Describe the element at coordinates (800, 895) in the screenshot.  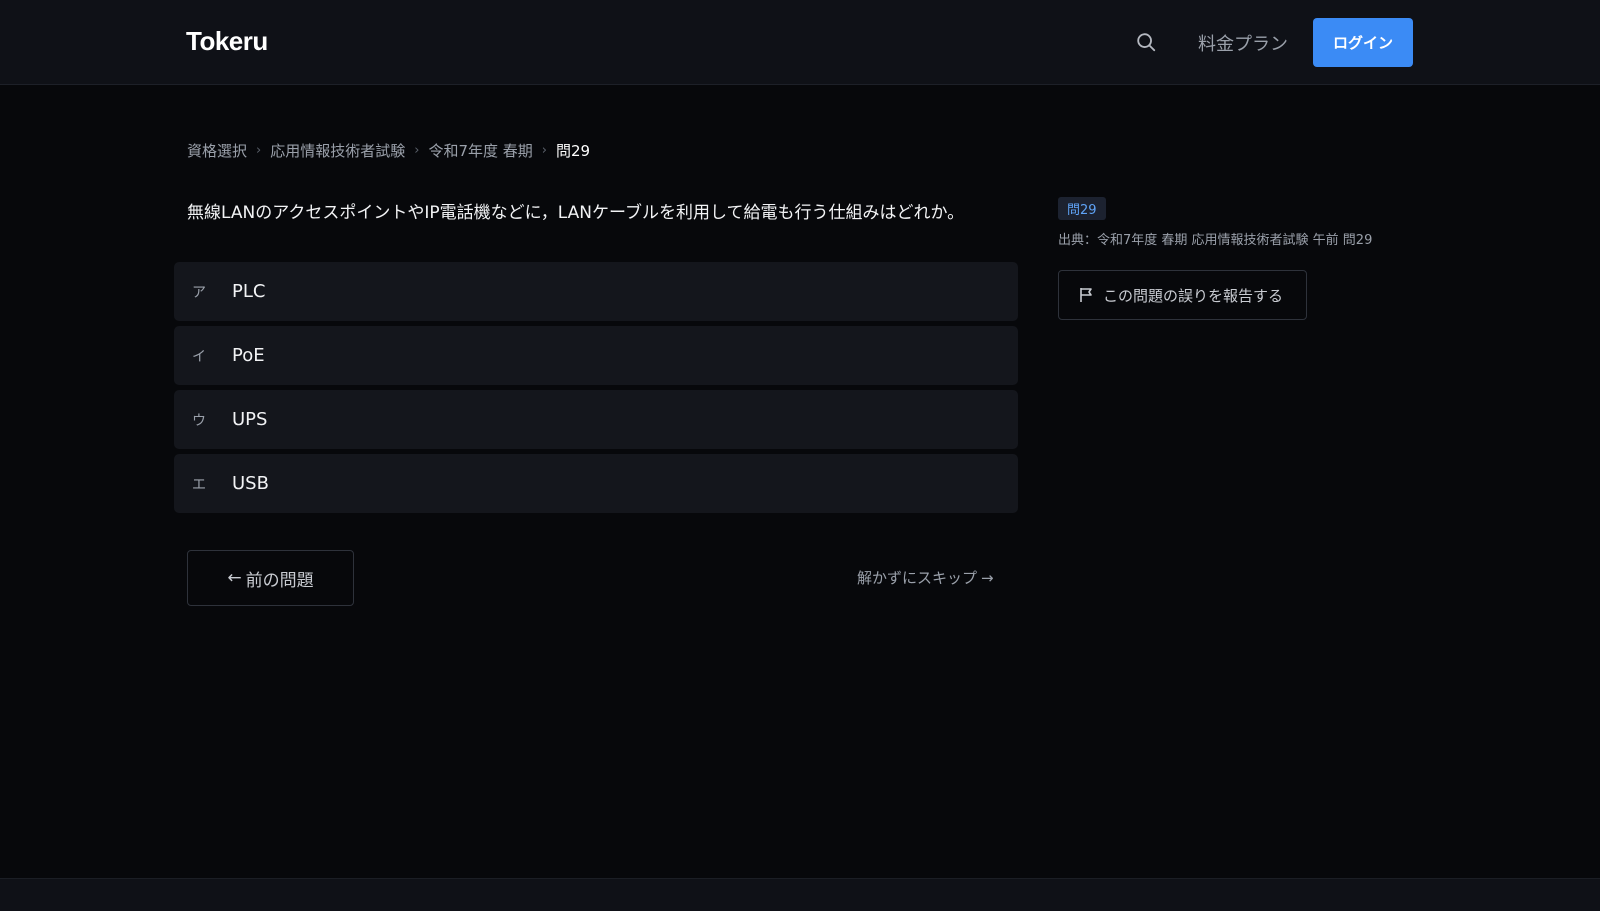
I see `page-footer` at that location.